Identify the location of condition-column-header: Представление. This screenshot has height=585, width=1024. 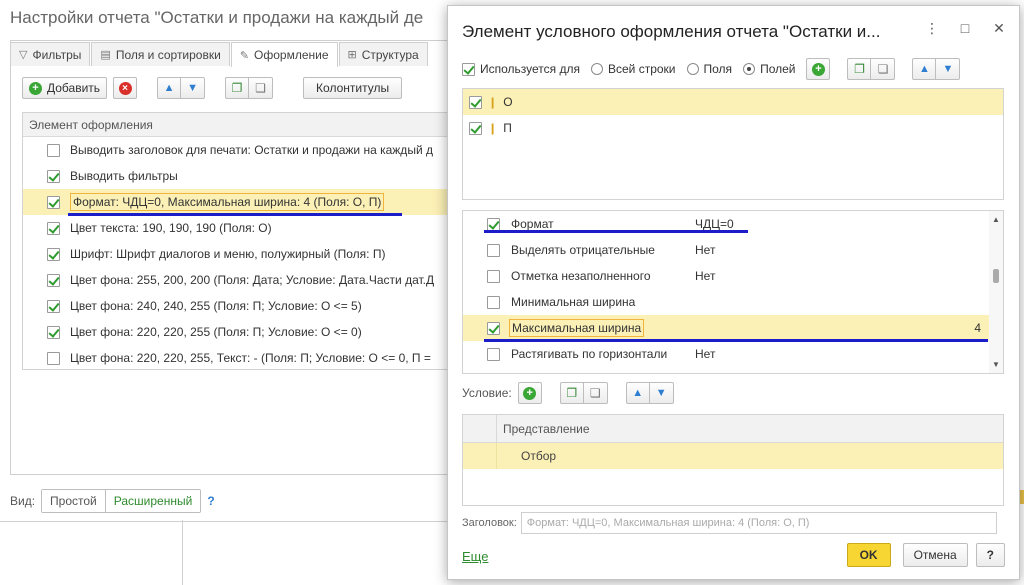
(546, 428).